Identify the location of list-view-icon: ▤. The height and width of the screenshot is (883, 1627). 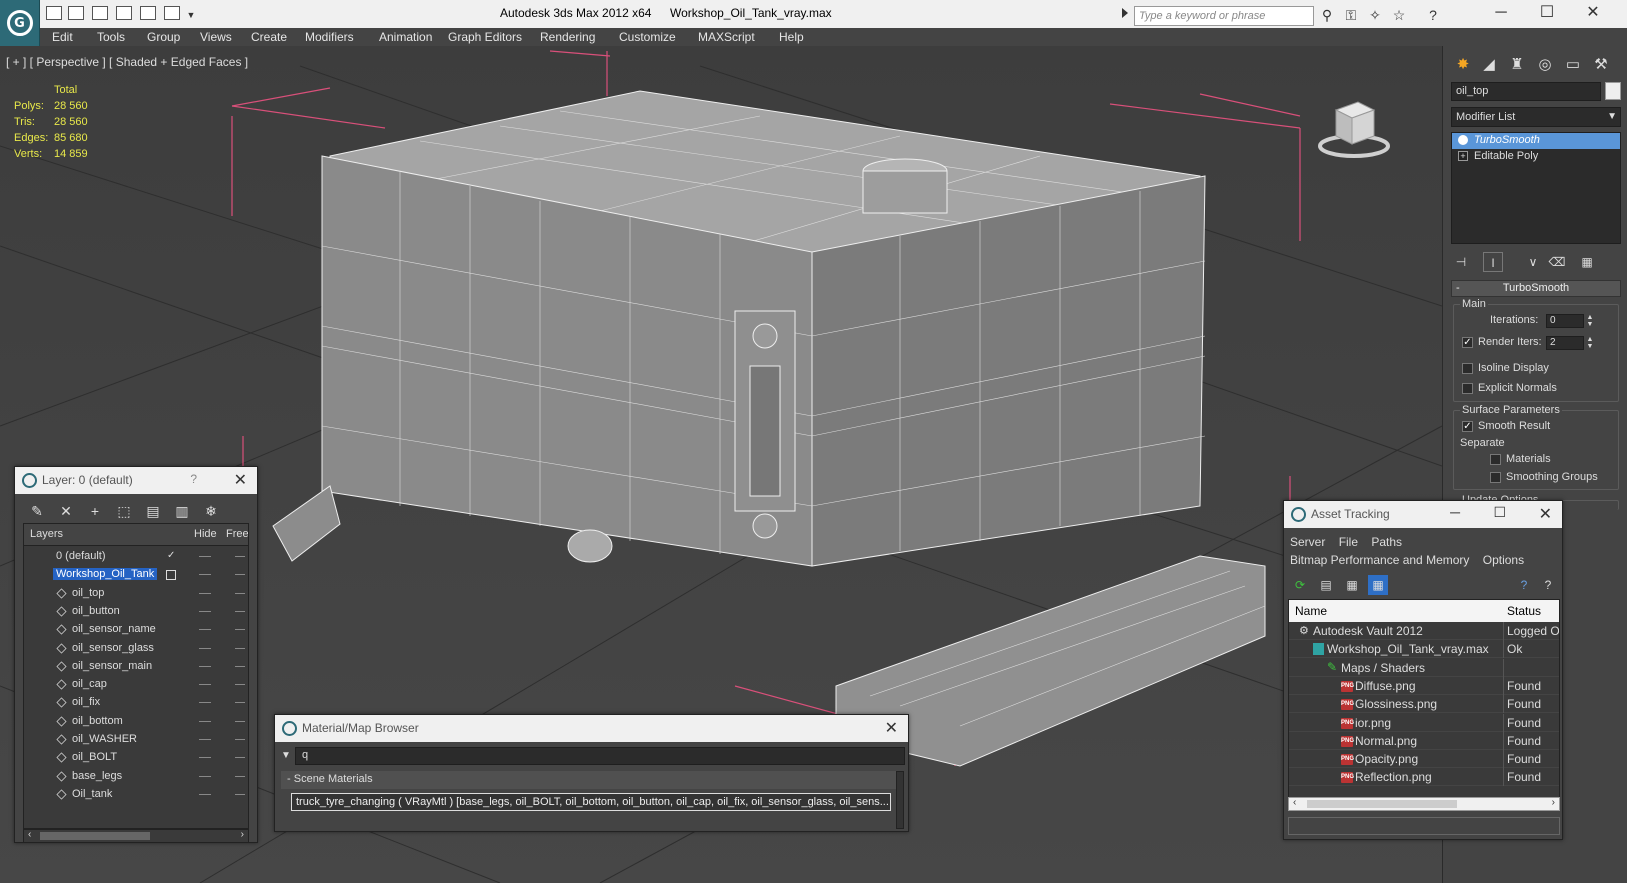
(1326, 585).